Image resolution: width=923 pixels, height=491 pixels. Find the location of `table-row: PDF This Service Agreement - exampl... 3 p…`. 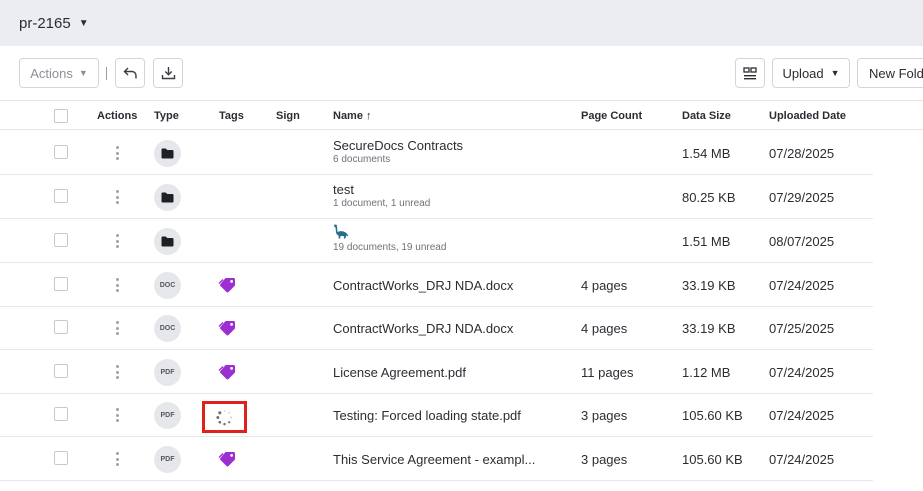

table-row: PDF This Service Agreement - exampl... 3 p… is located at coordinates (436, 459).